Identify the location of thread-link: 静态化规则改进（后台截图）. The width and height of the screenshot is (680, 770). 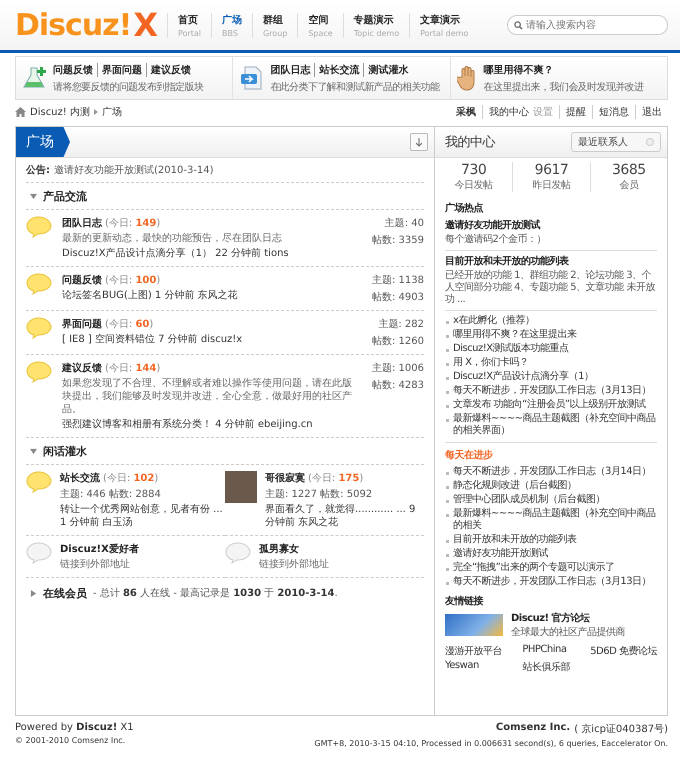
(551, 486).